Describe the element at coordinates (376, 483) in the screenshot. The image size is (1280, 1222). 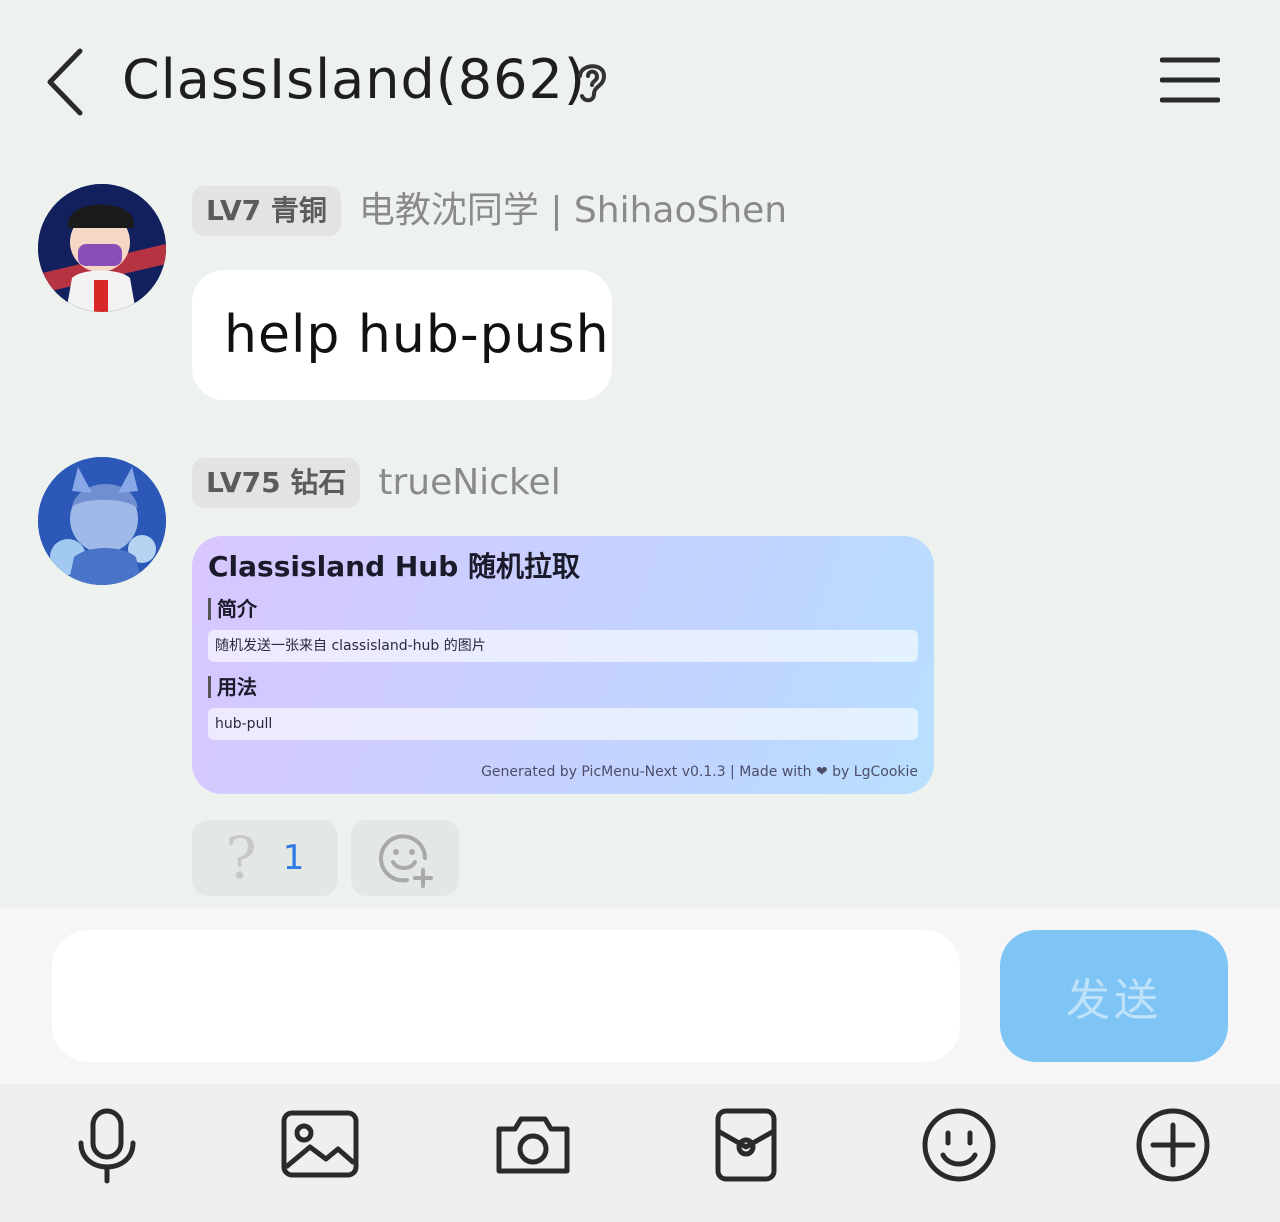
I see `message-meta: LV75 钻石 trueNickel` at that location.